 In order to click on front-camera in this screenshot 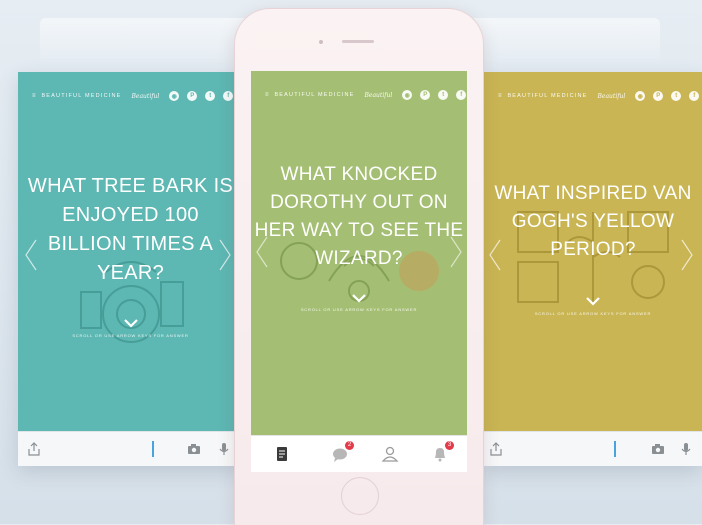, I will do `click(321, 42)`.